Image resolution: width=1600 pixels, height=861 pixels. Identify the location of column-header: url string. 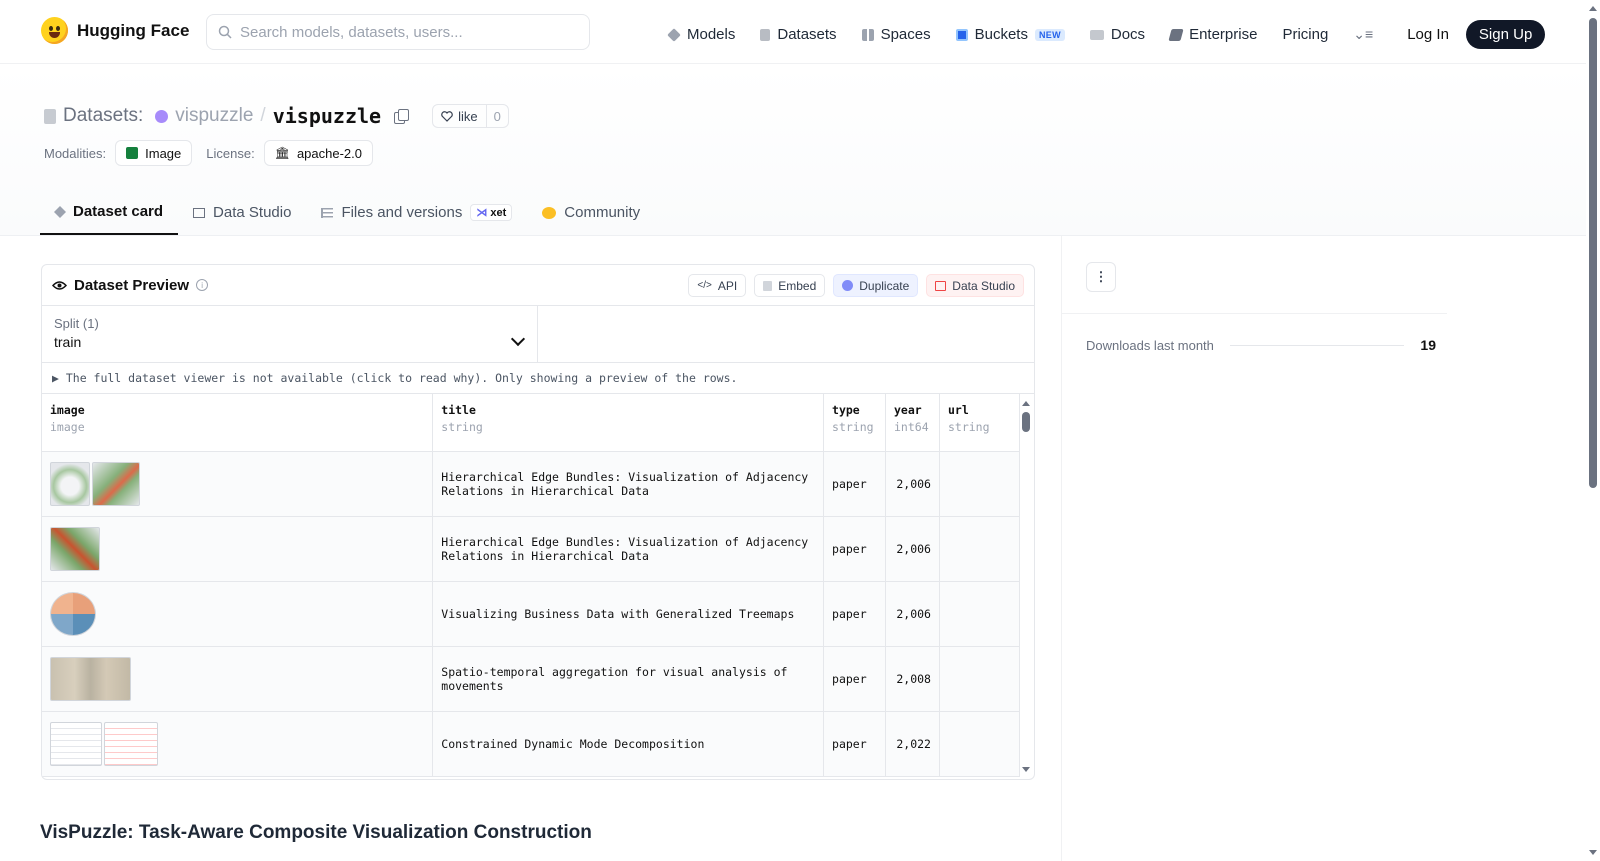
(980, 423).